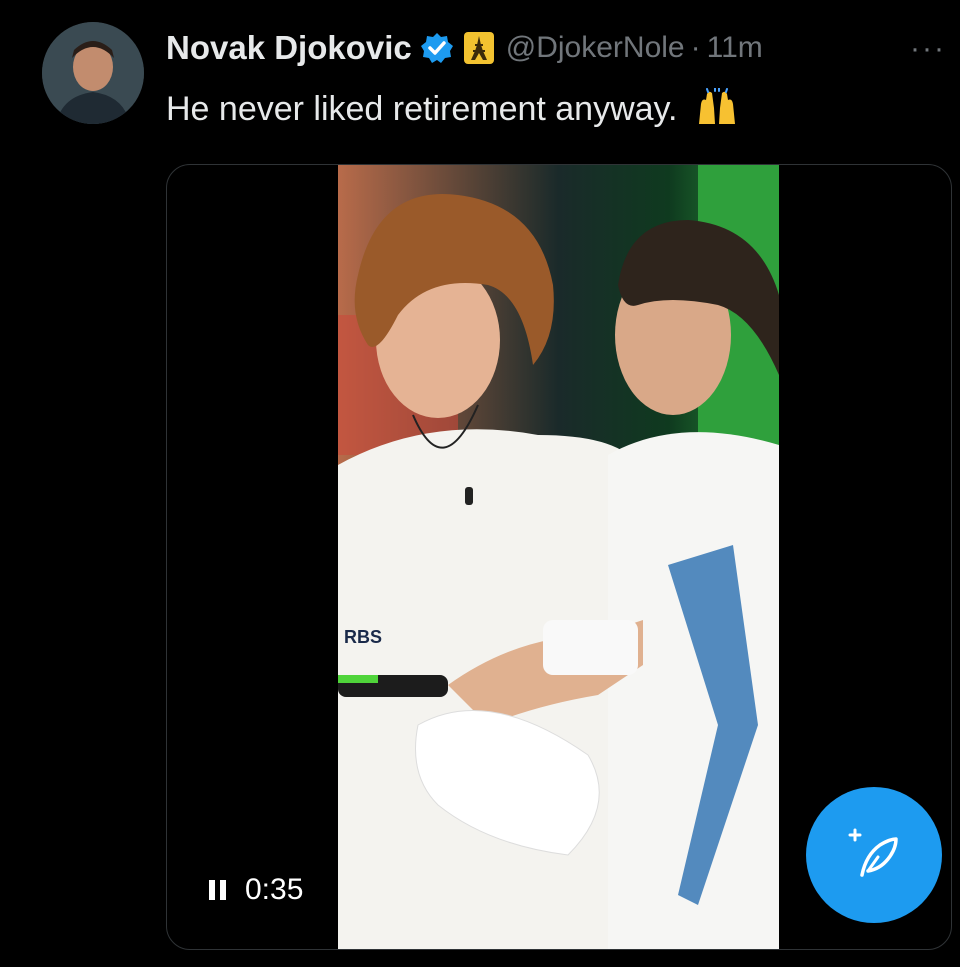 This screenshot has width=960, height=967. Describe the element at coordinates (873, 852) in the screenshot. I see `compose-post-icon` at that location.